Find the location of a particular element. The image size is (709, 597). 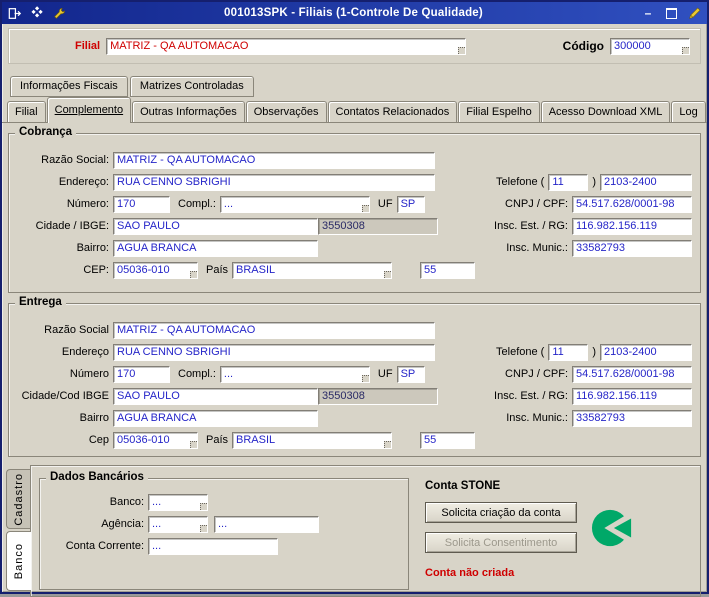

entrega-insc-mun-field: 33582793 is located at coordinates (632, 418).